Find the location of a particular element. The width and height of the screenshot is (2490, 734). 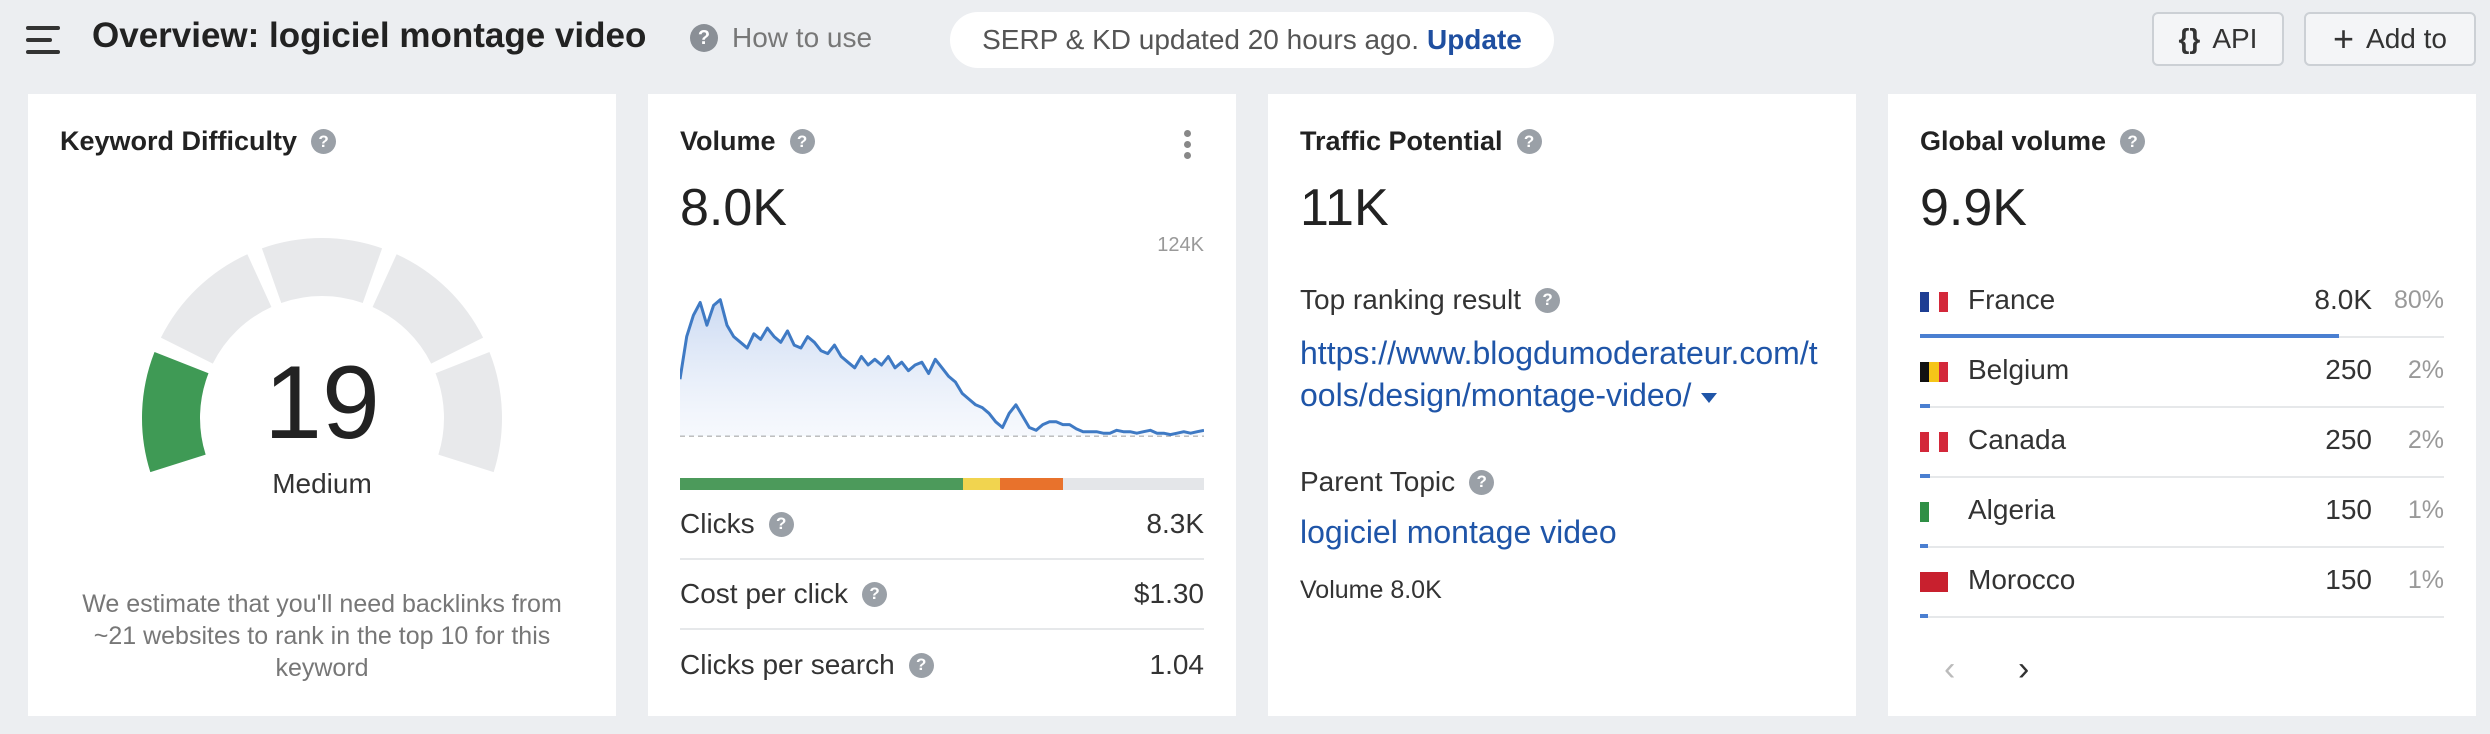

metric-row-cpc: Cost per click? $1.30 is located at coordinates (942, 595).